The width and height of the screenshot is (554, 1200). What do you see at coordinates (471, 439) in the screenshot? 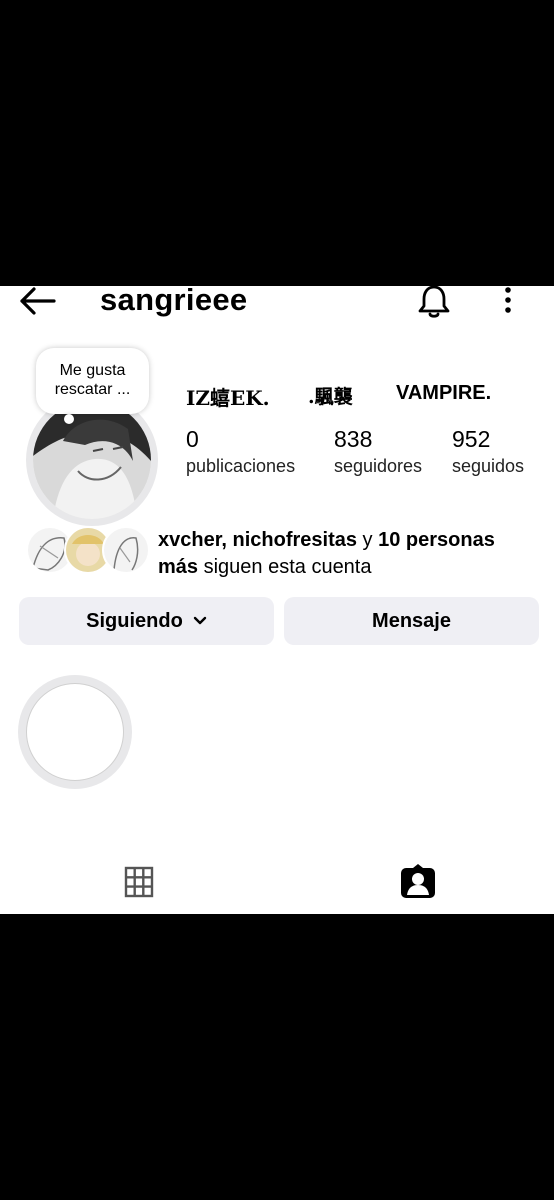
I see `following-count: 952` at bounding box center [471, 439].